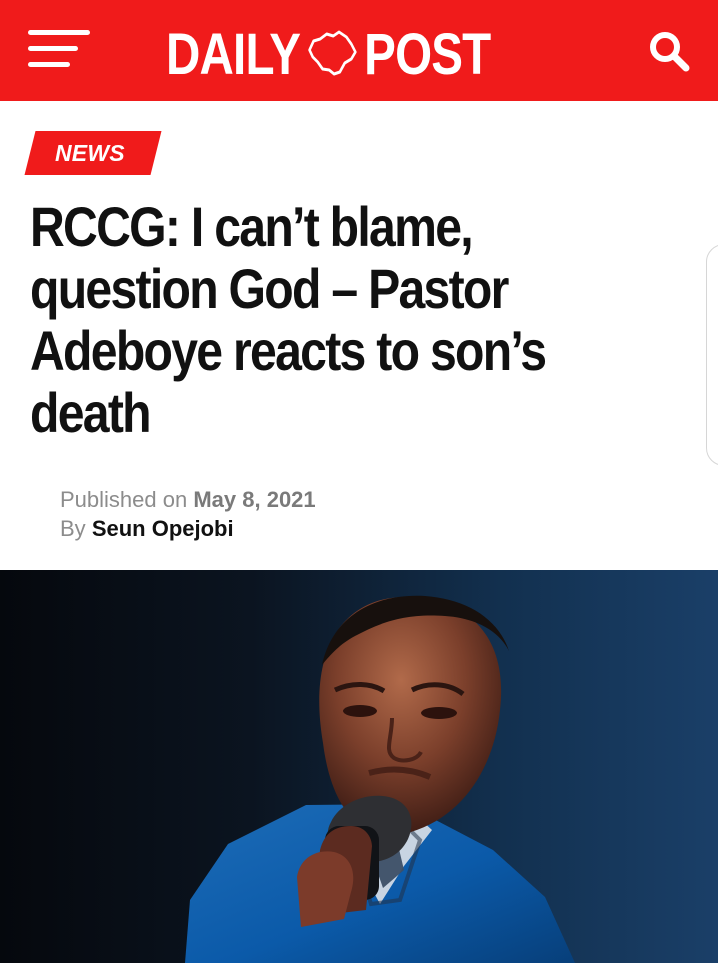 The image size is (718, 963). What do you see at coordinates (60, 51) in the screenshot?
I see `menu-button` at bounding box center [60, 51].